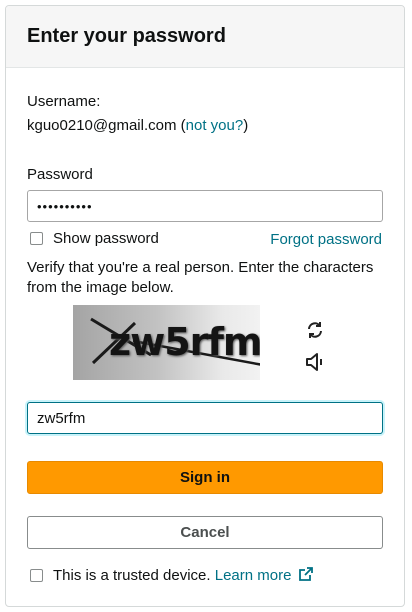 This screenshot has width=412, height=612. What do you see at coordinates (60, 174) in the screenshot?
I see `password-label: Password` at bounding box center [60, 174].